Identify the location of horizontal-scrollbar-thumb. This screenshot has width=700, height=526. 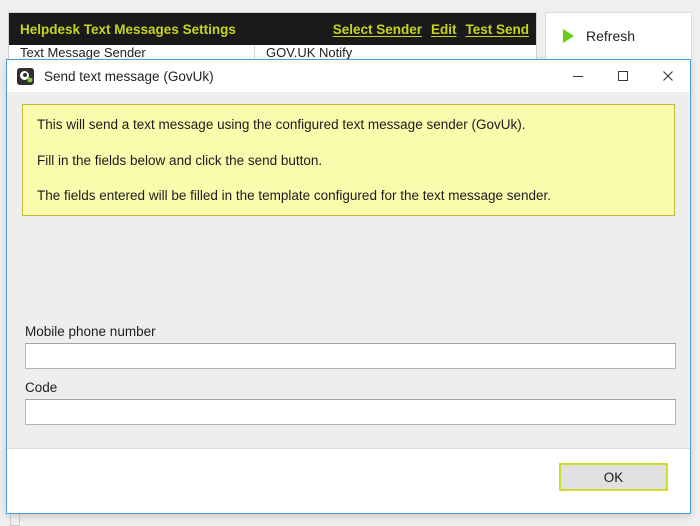
(15, 519).